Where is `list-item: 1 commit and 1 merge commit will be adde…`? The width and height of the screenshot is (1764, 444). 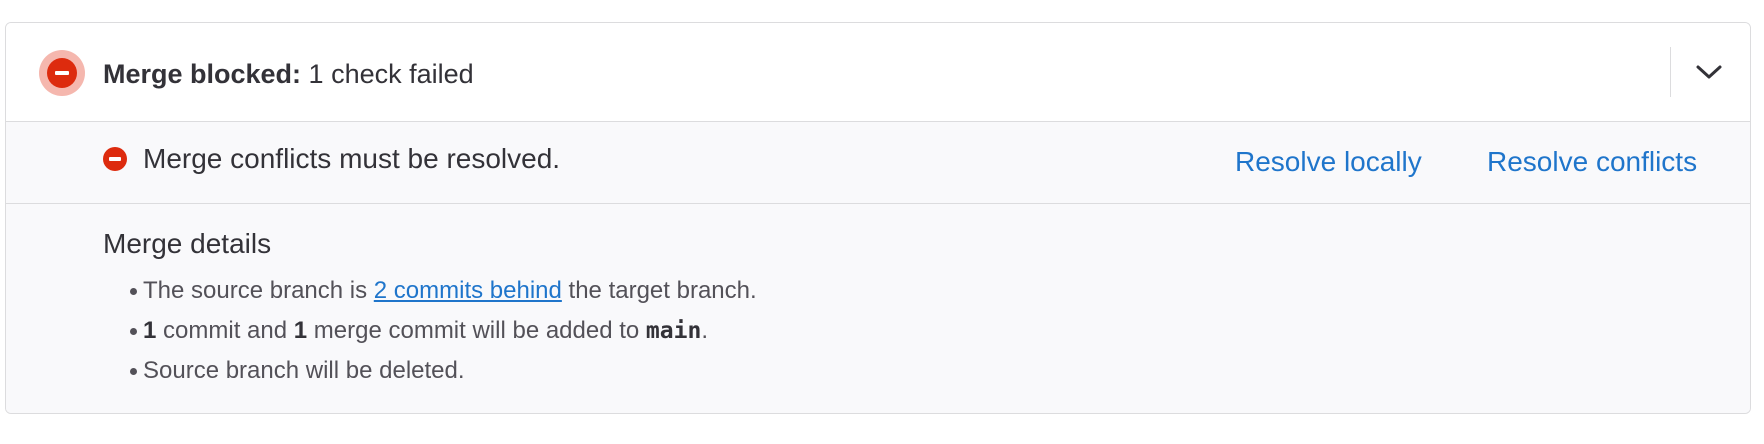
list-item: 1 commit and 1 merge commit will be adde… is located at coordinates (430, 331).